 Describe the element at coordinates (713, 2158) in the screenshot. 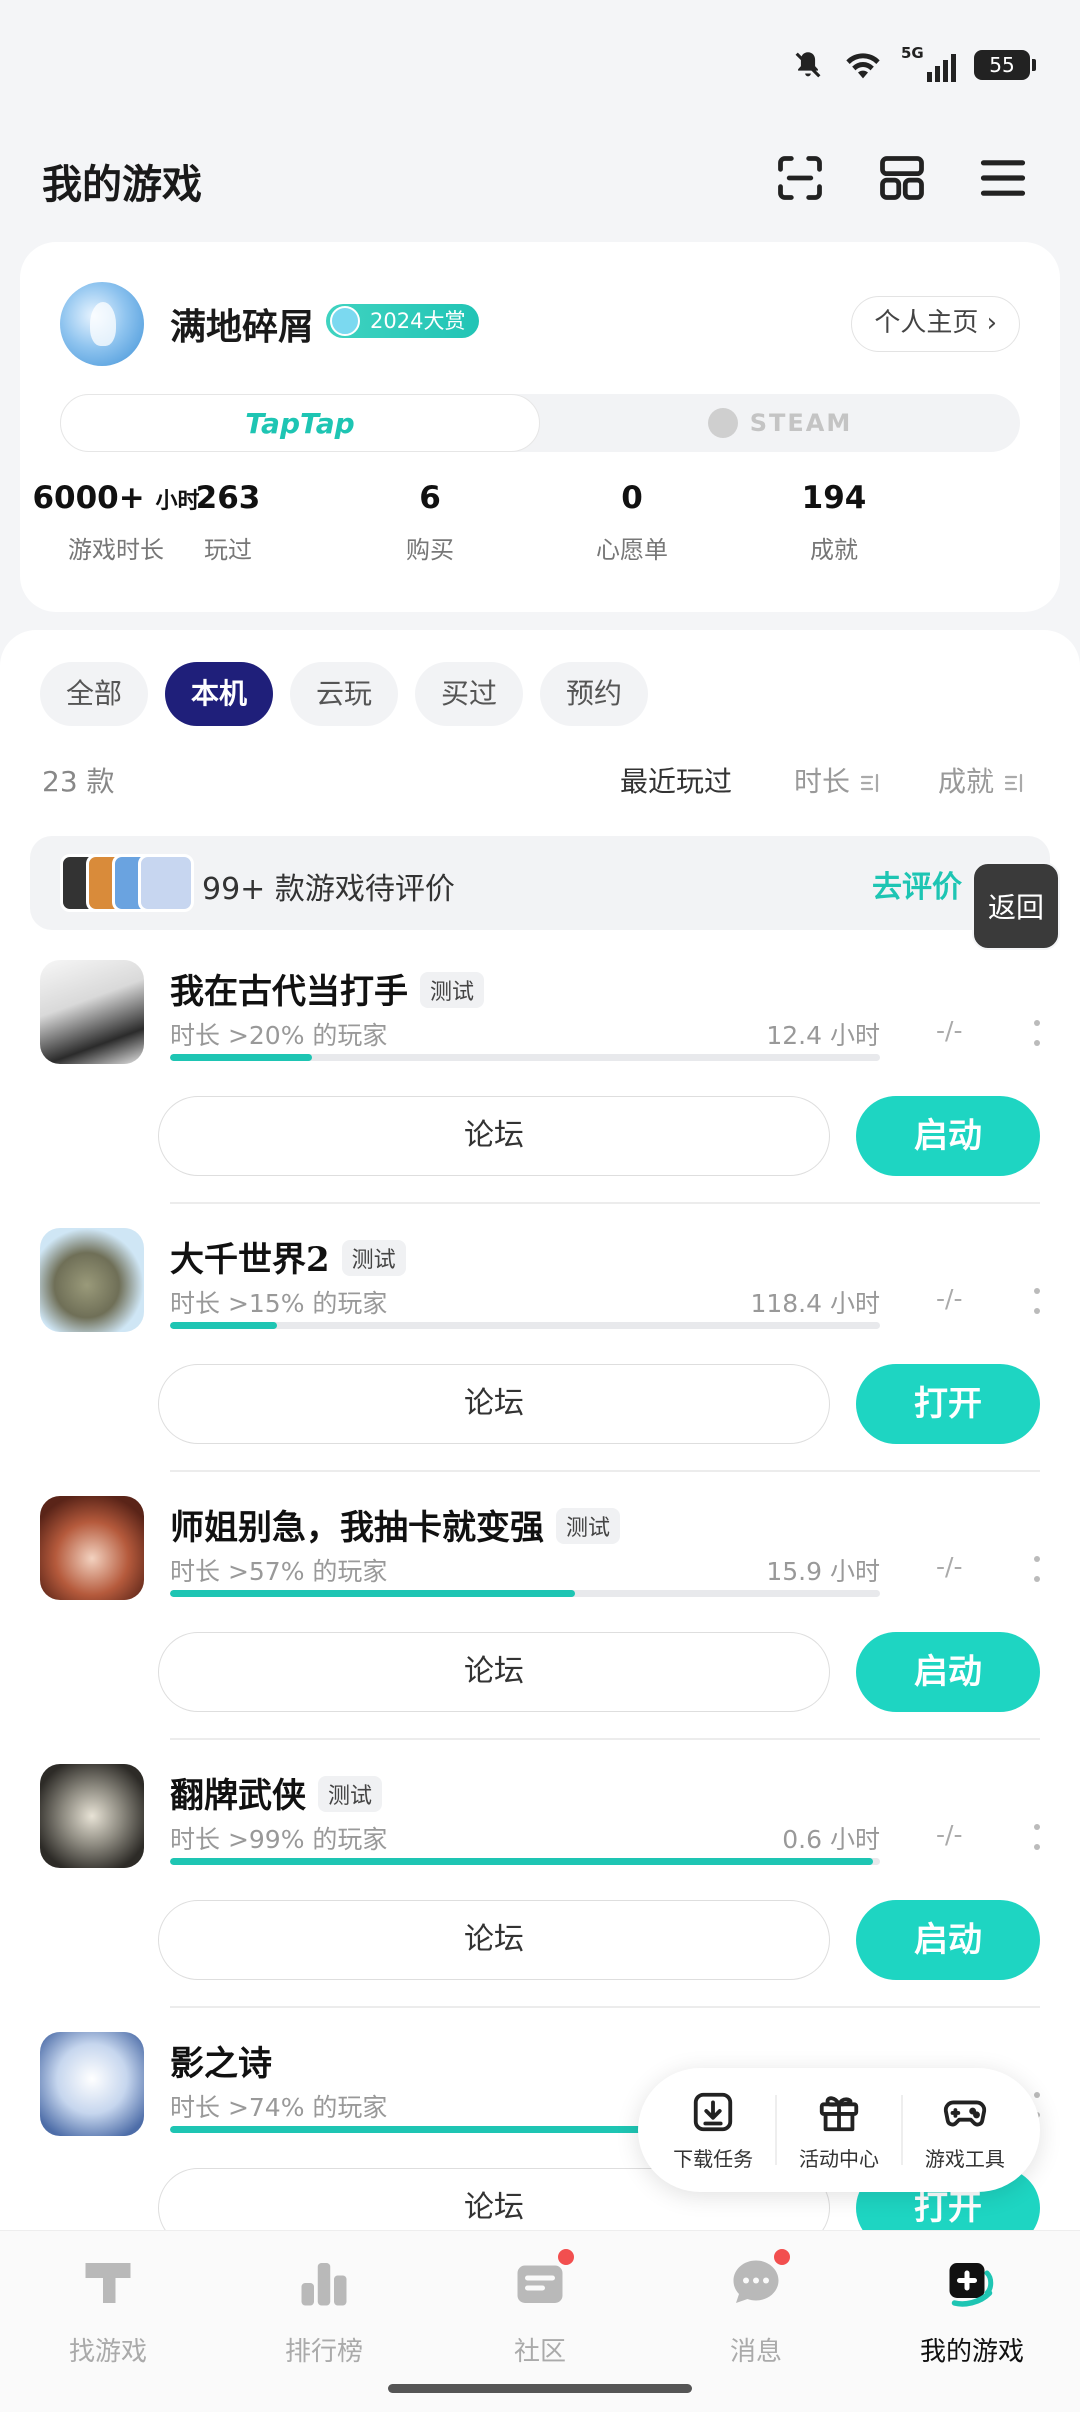

I see `tool-label: 下载任务` at that location.